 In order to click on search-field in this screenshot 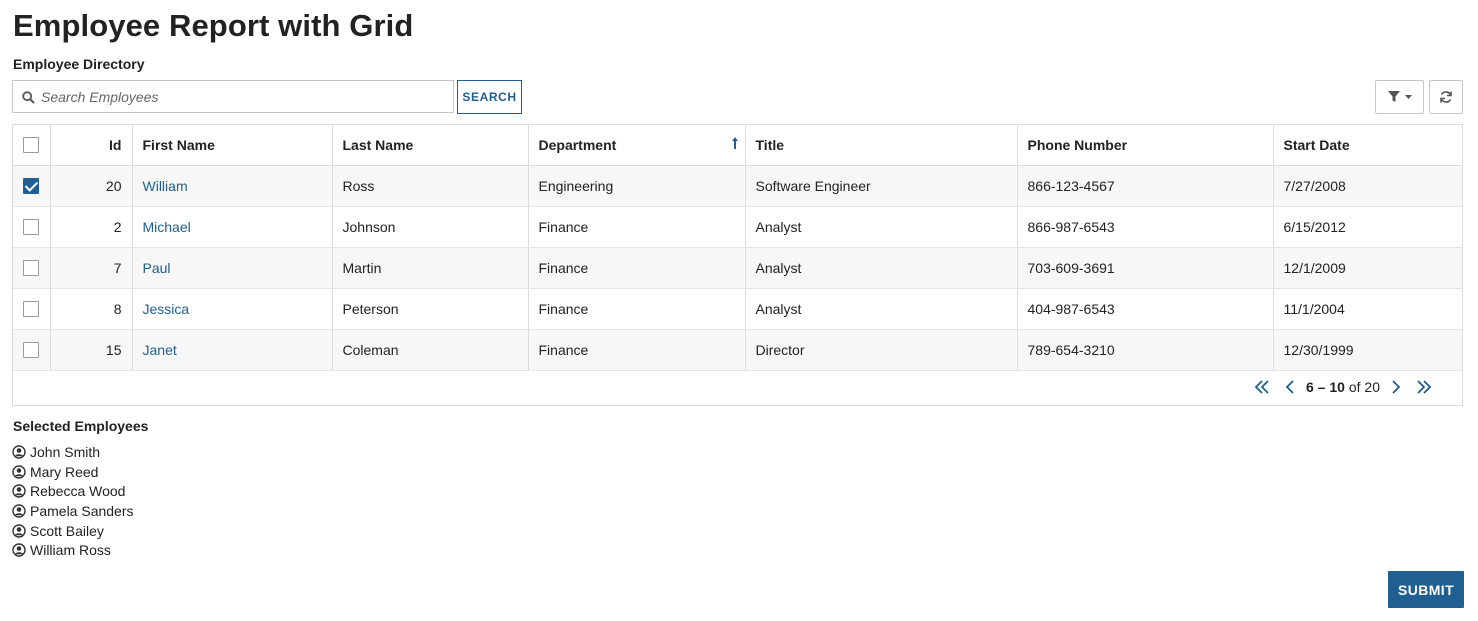, I will do `click(233, 96)`.